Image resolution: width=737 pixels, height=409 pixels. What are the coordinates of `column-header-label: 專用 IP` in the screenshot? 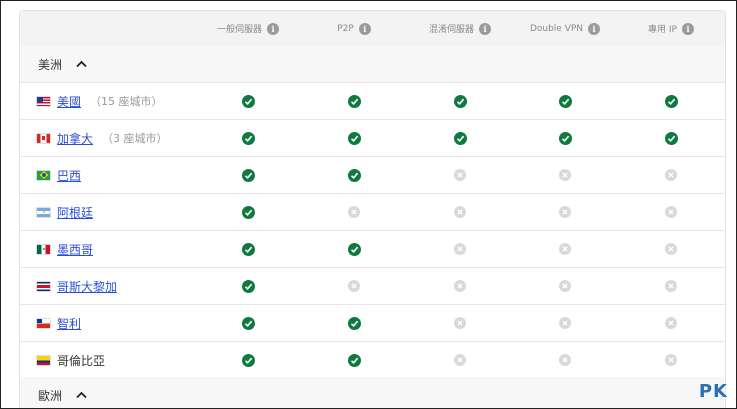 It's located at (662, 30).